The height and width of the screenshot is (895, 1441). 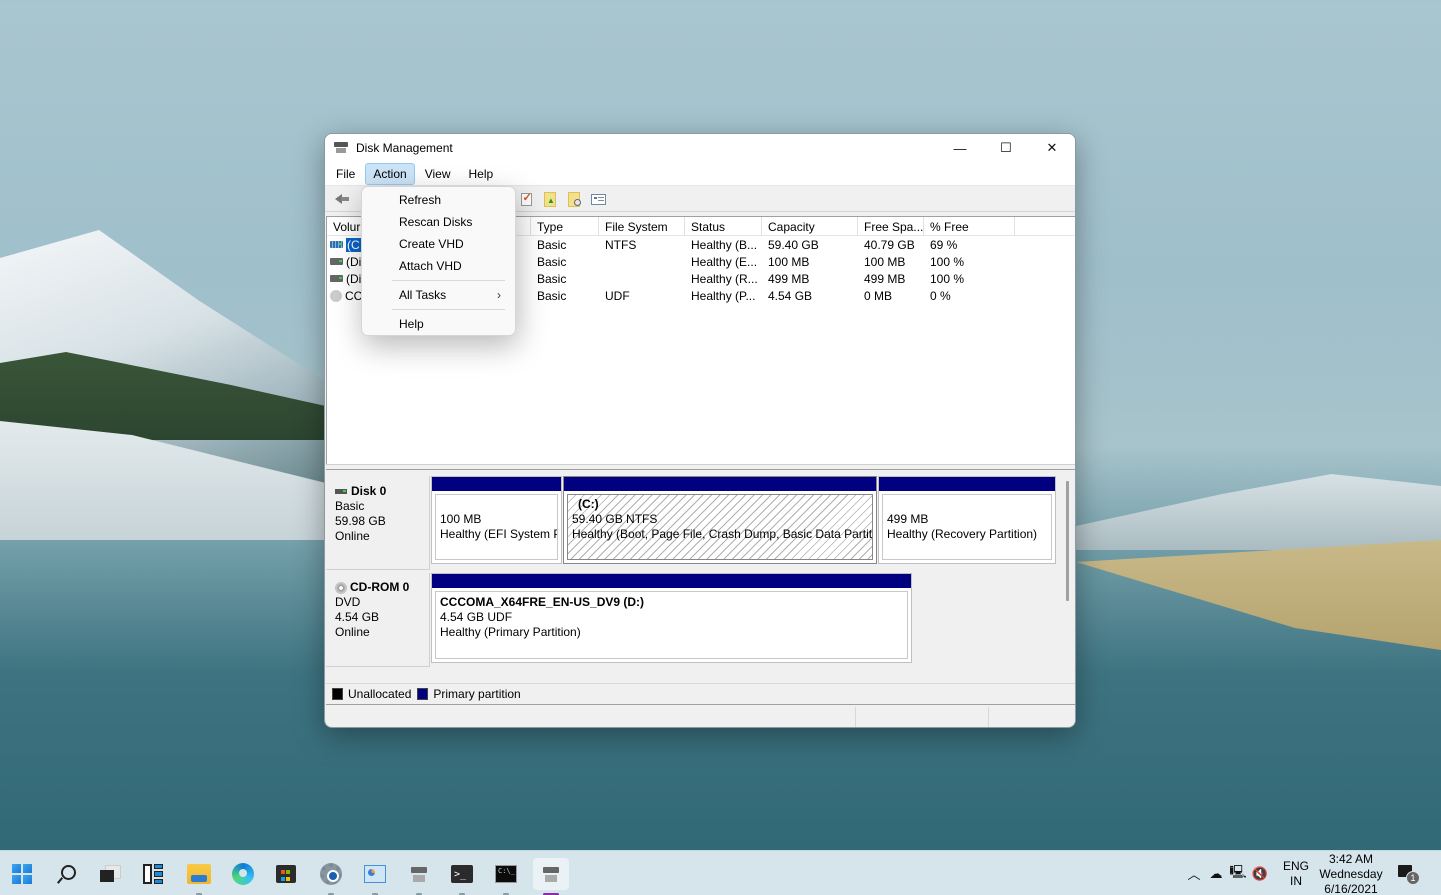 I want to click on window-title: Disk Management, so click(x=404, y=148).